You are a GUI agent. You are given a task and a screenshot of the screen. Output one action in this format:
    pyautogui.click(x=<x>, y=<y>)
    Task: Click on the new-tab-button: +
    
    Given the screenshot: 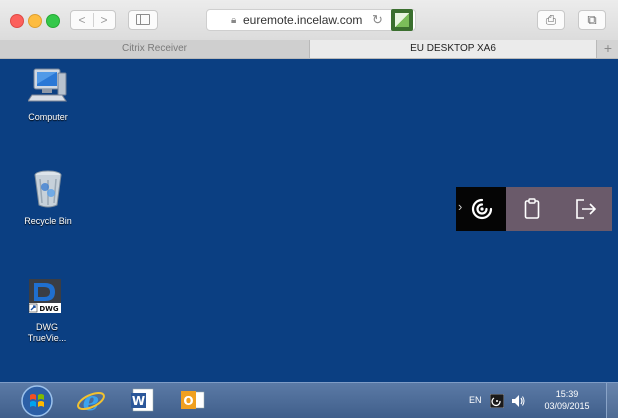 What is the action you would take?
    pyautogui.click(x=607, y=49)
    